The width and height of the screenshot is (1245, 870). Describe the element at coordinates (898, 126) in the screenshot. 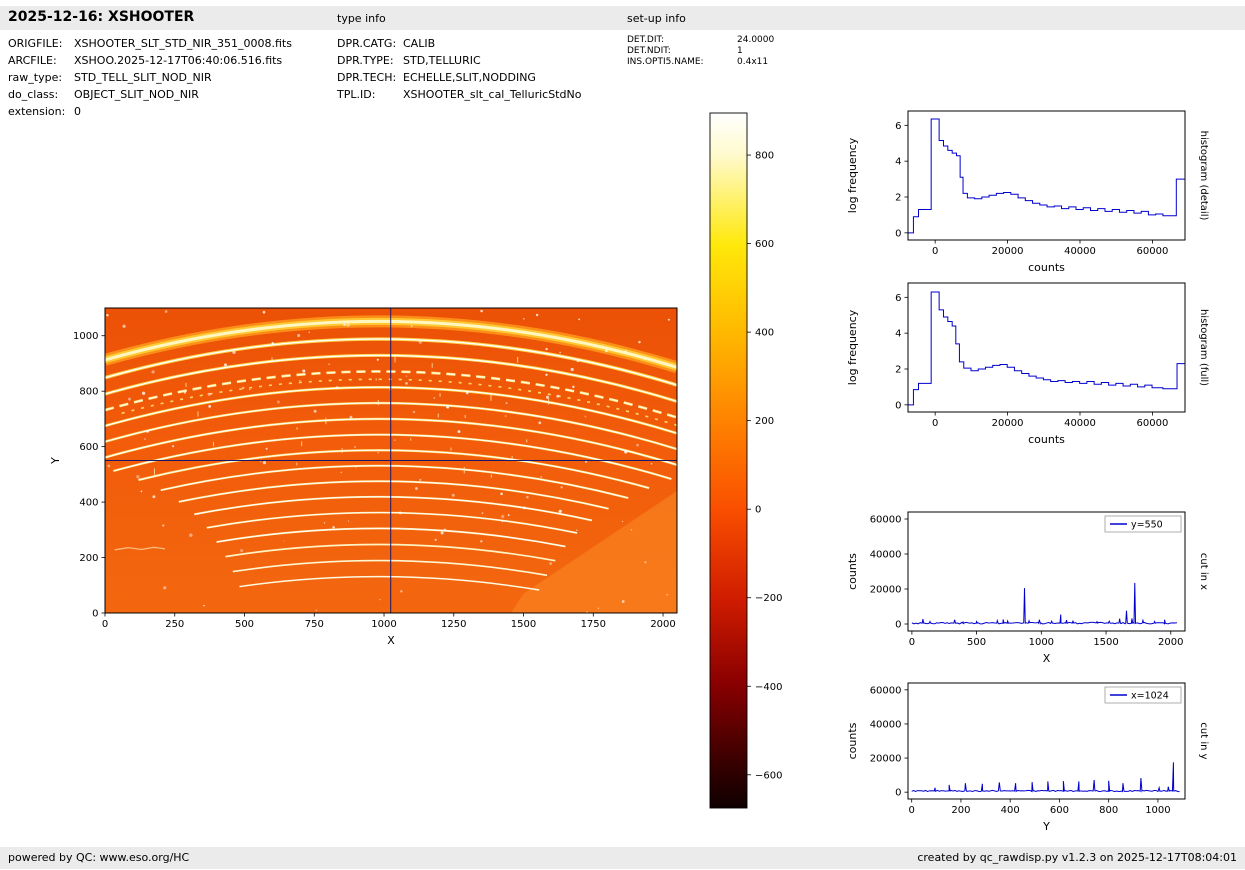

I see `svg-text: 6` at that location.